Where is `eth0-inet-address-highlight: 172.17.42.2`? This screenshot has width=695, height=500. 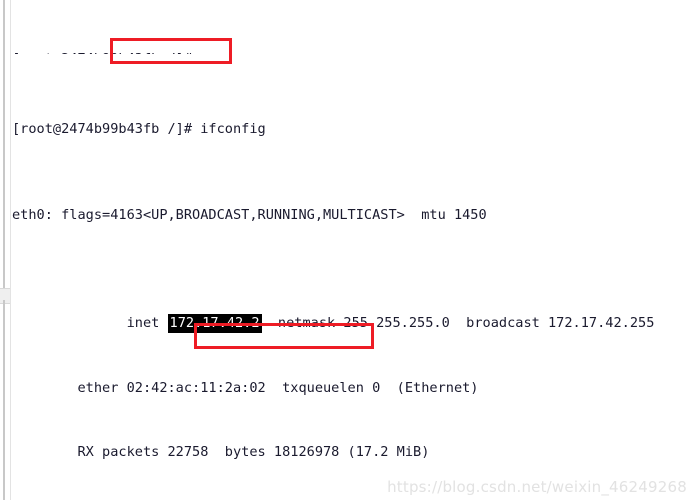
eth0-inet-address-highlight: 172.17.42.2 is located at coordinates (214, 323).